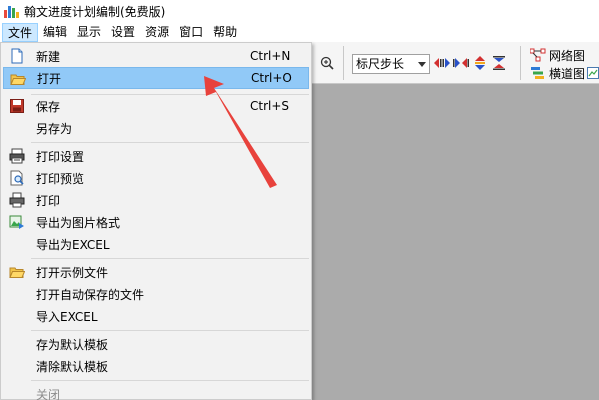 Image resolution: width=599 pixels, height=400 pixels. I want to click on ruler-step-value: 标尺步长, so click(380, 64).